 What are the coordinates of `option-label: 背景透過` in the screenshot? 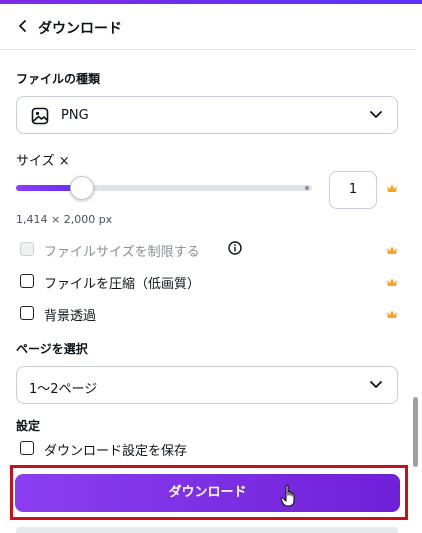 It's located at (70, 316).